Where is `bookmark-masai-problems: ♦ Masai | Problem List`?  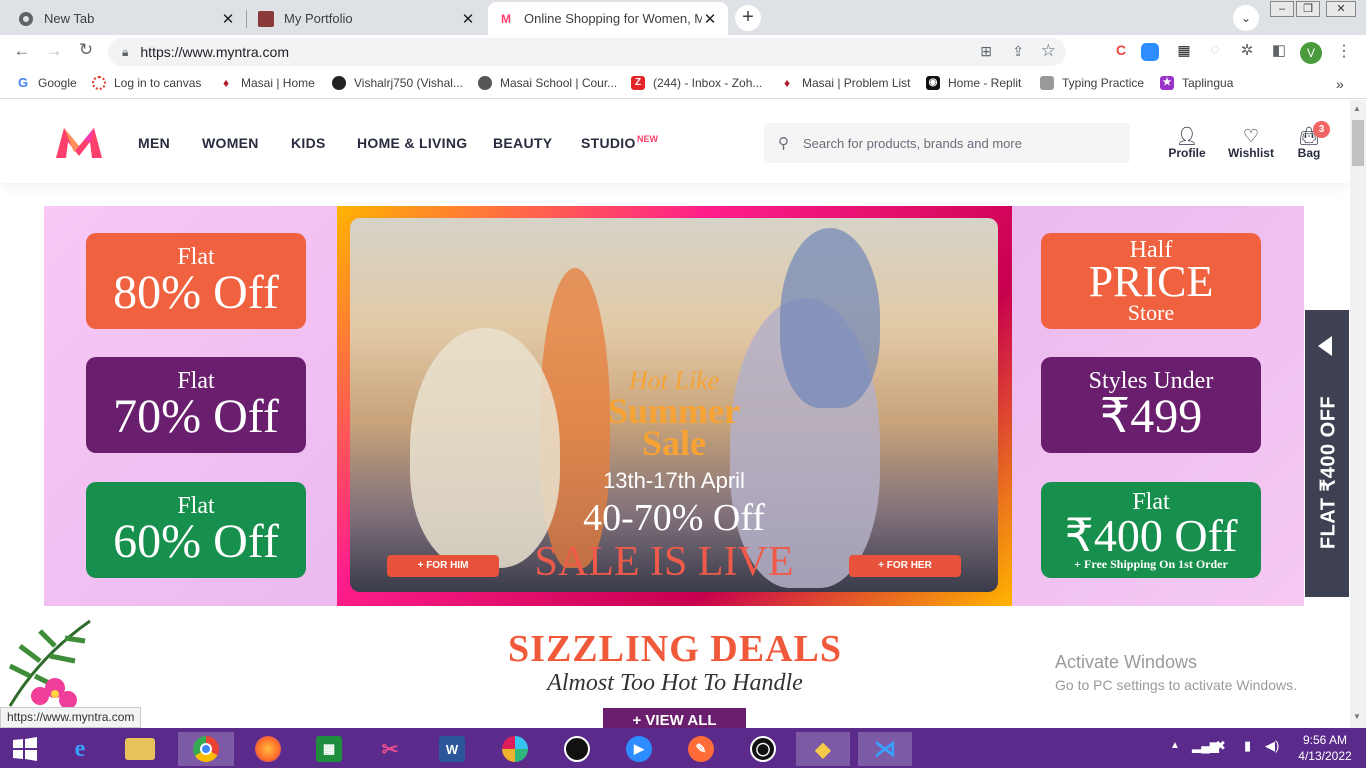
bookmark-masai-problems: ♦ Masai | Problem List is located at coordinates (845, 83).